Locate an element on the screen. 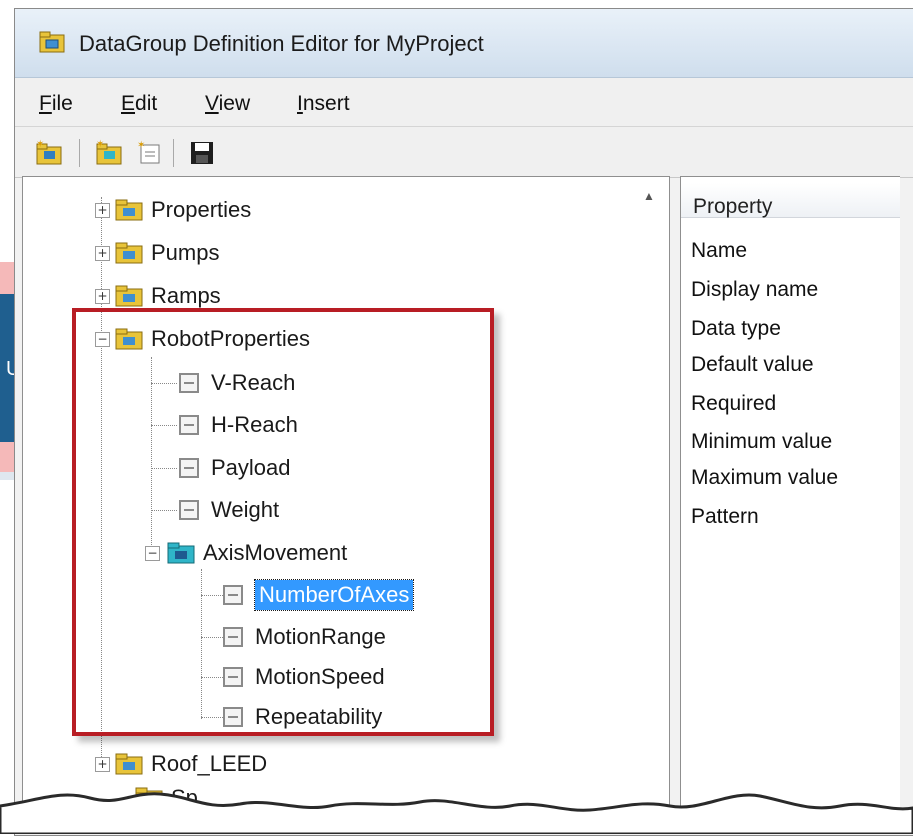  new-subgroup-icon: ✶ is located at coordinates (110, 153).